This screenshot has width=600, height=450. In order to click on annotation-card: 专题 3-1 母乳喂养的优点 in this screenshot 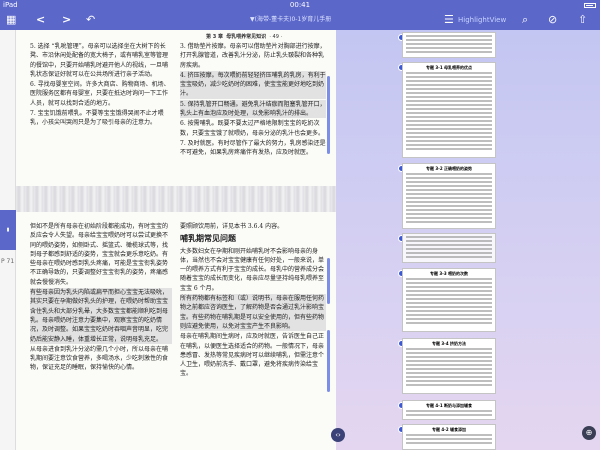, I will do `click(449, 110)`.